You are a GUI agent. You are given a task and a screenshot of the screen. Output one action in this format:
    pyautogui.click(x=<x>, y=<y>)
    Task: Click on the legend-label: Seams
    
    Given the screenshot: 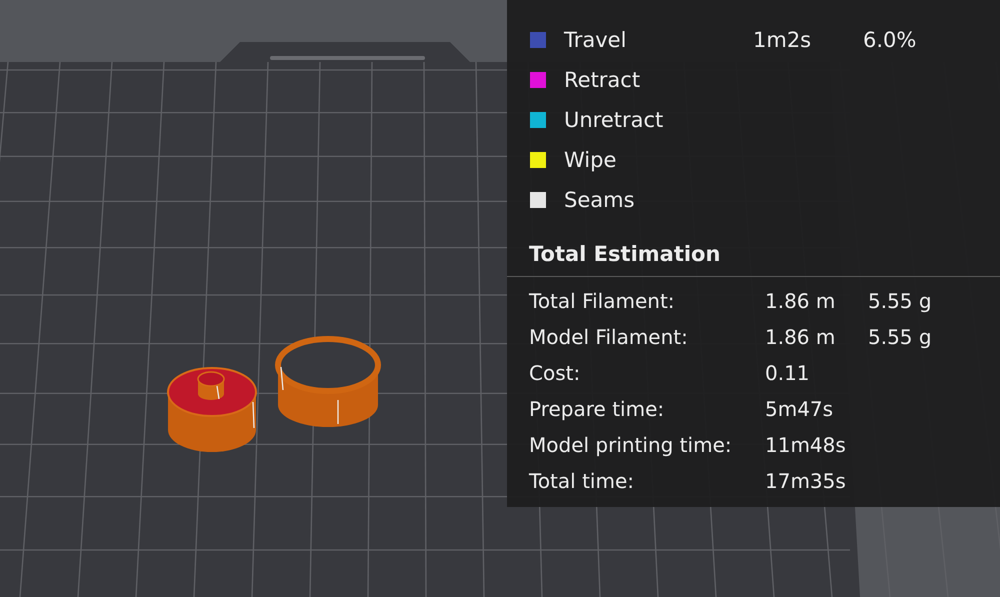 What is the action you would take?
    pyautogui.click(x=600, y=200)
    